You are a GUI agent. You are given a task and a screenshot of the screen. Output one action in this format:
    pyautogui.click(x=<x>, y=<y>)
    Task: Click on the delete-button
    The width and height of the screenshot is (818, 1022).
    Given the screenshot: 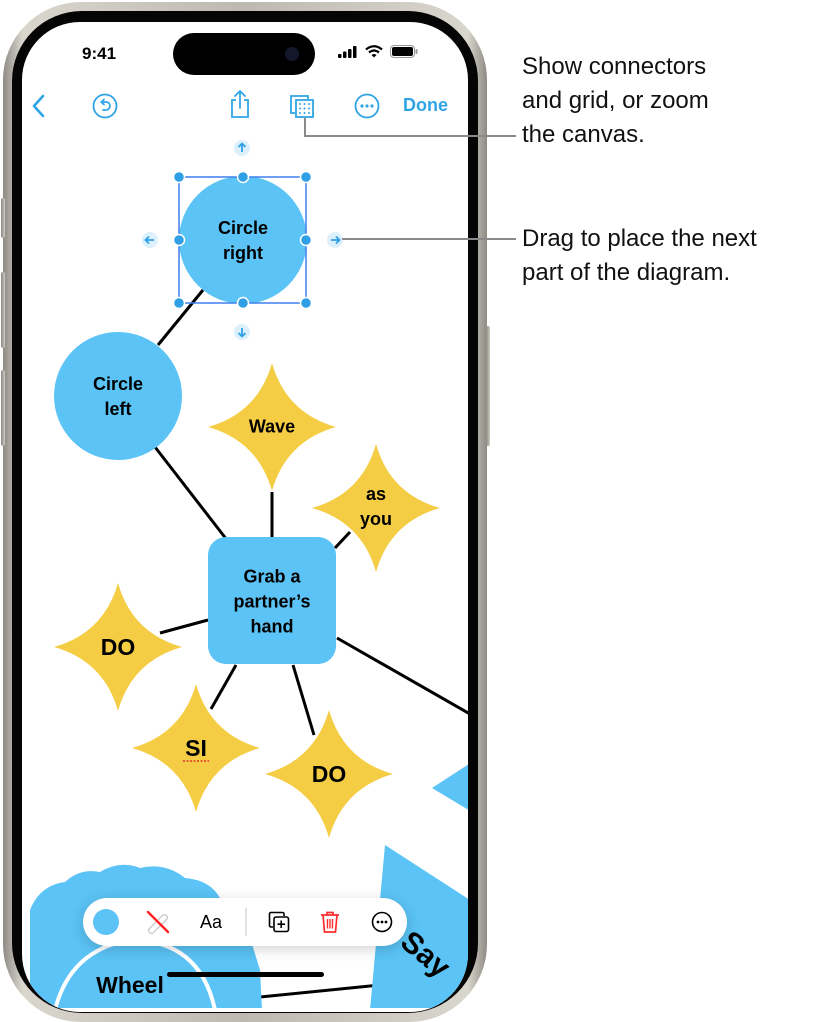 What is the action you would take?
    pyautogui.click(x=330, y=922)
    